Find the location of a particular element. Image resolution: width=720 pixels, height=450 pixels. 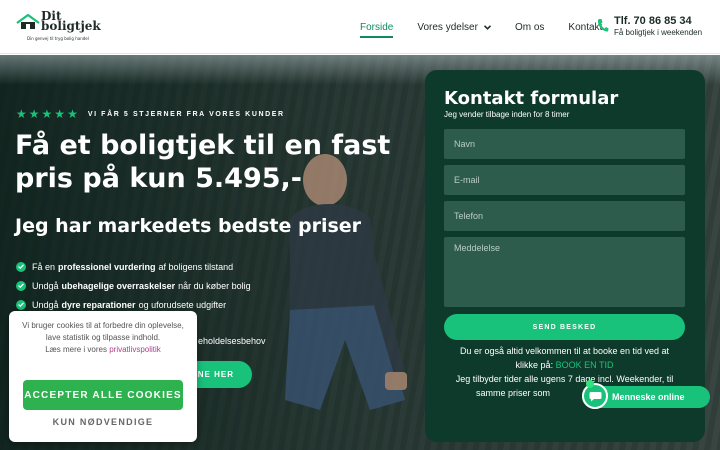

chat-bubble-icon is located at coordinates (595, 396).